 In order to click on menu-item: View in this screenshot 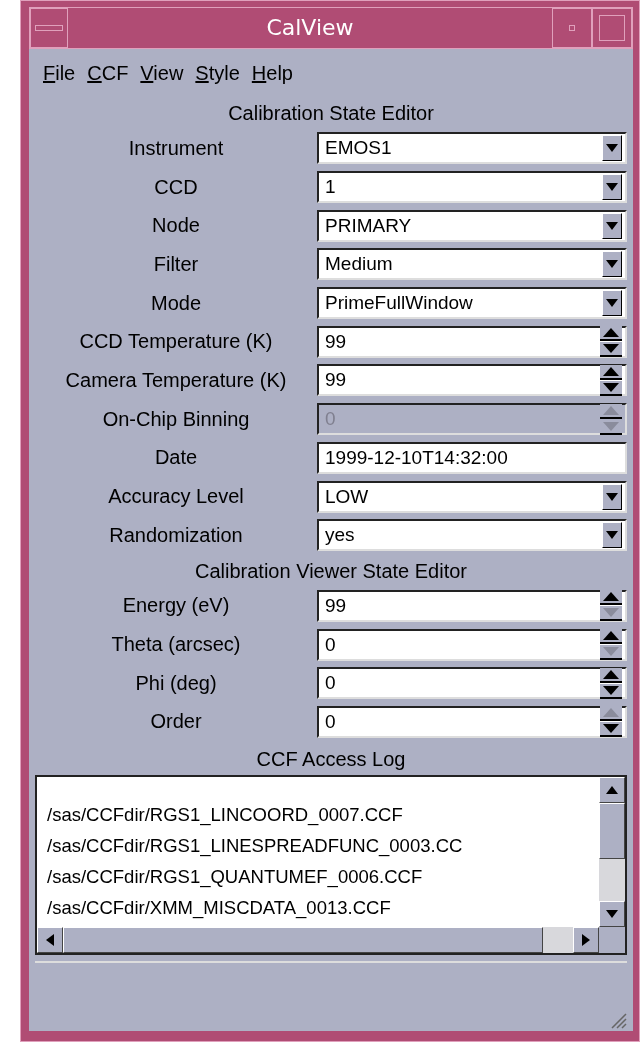, I will do `click(162, 73)`.